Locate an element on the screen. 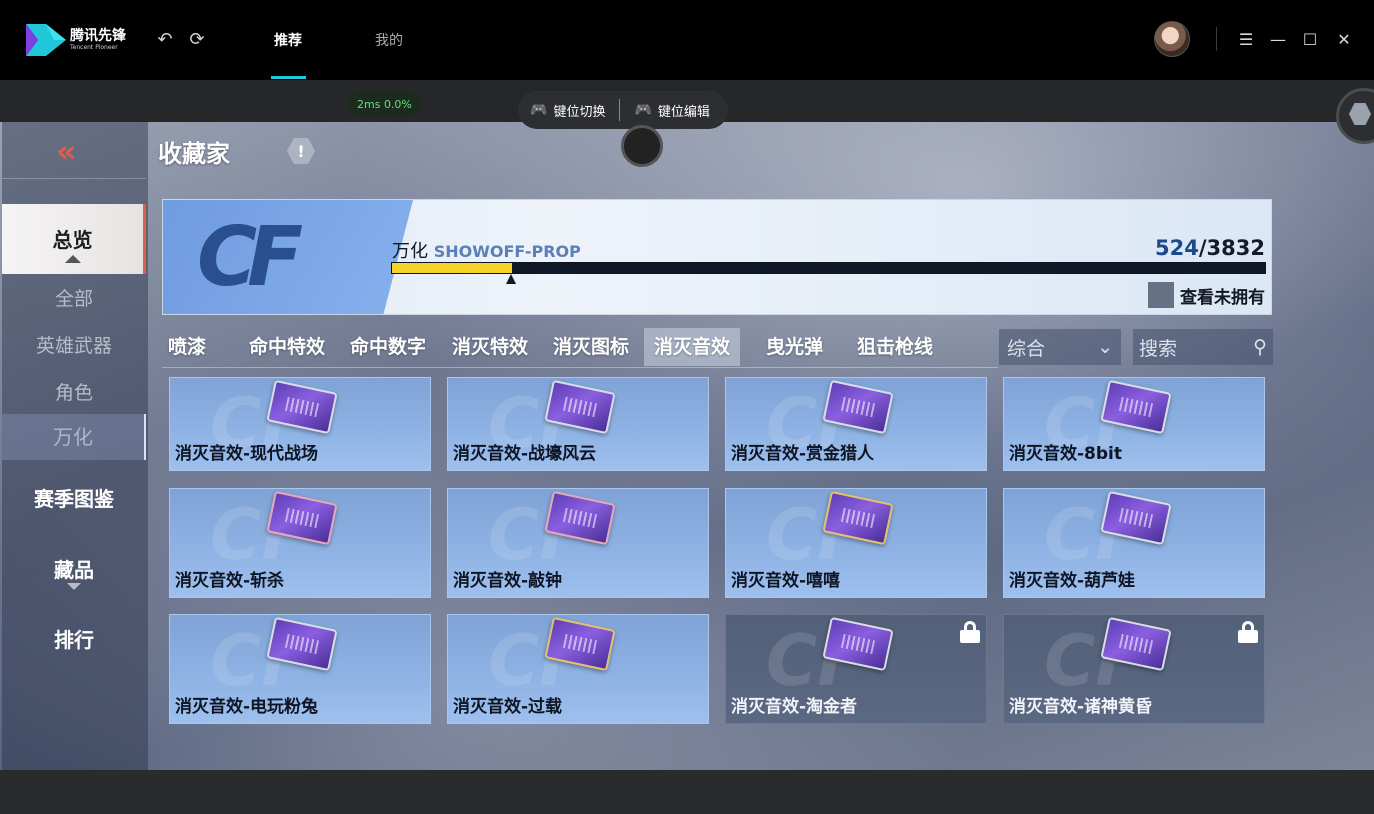 The height and width of the screenshot is (814, 1374). tab-tracer: 曳光弹 is located at coordinates (794, 347).